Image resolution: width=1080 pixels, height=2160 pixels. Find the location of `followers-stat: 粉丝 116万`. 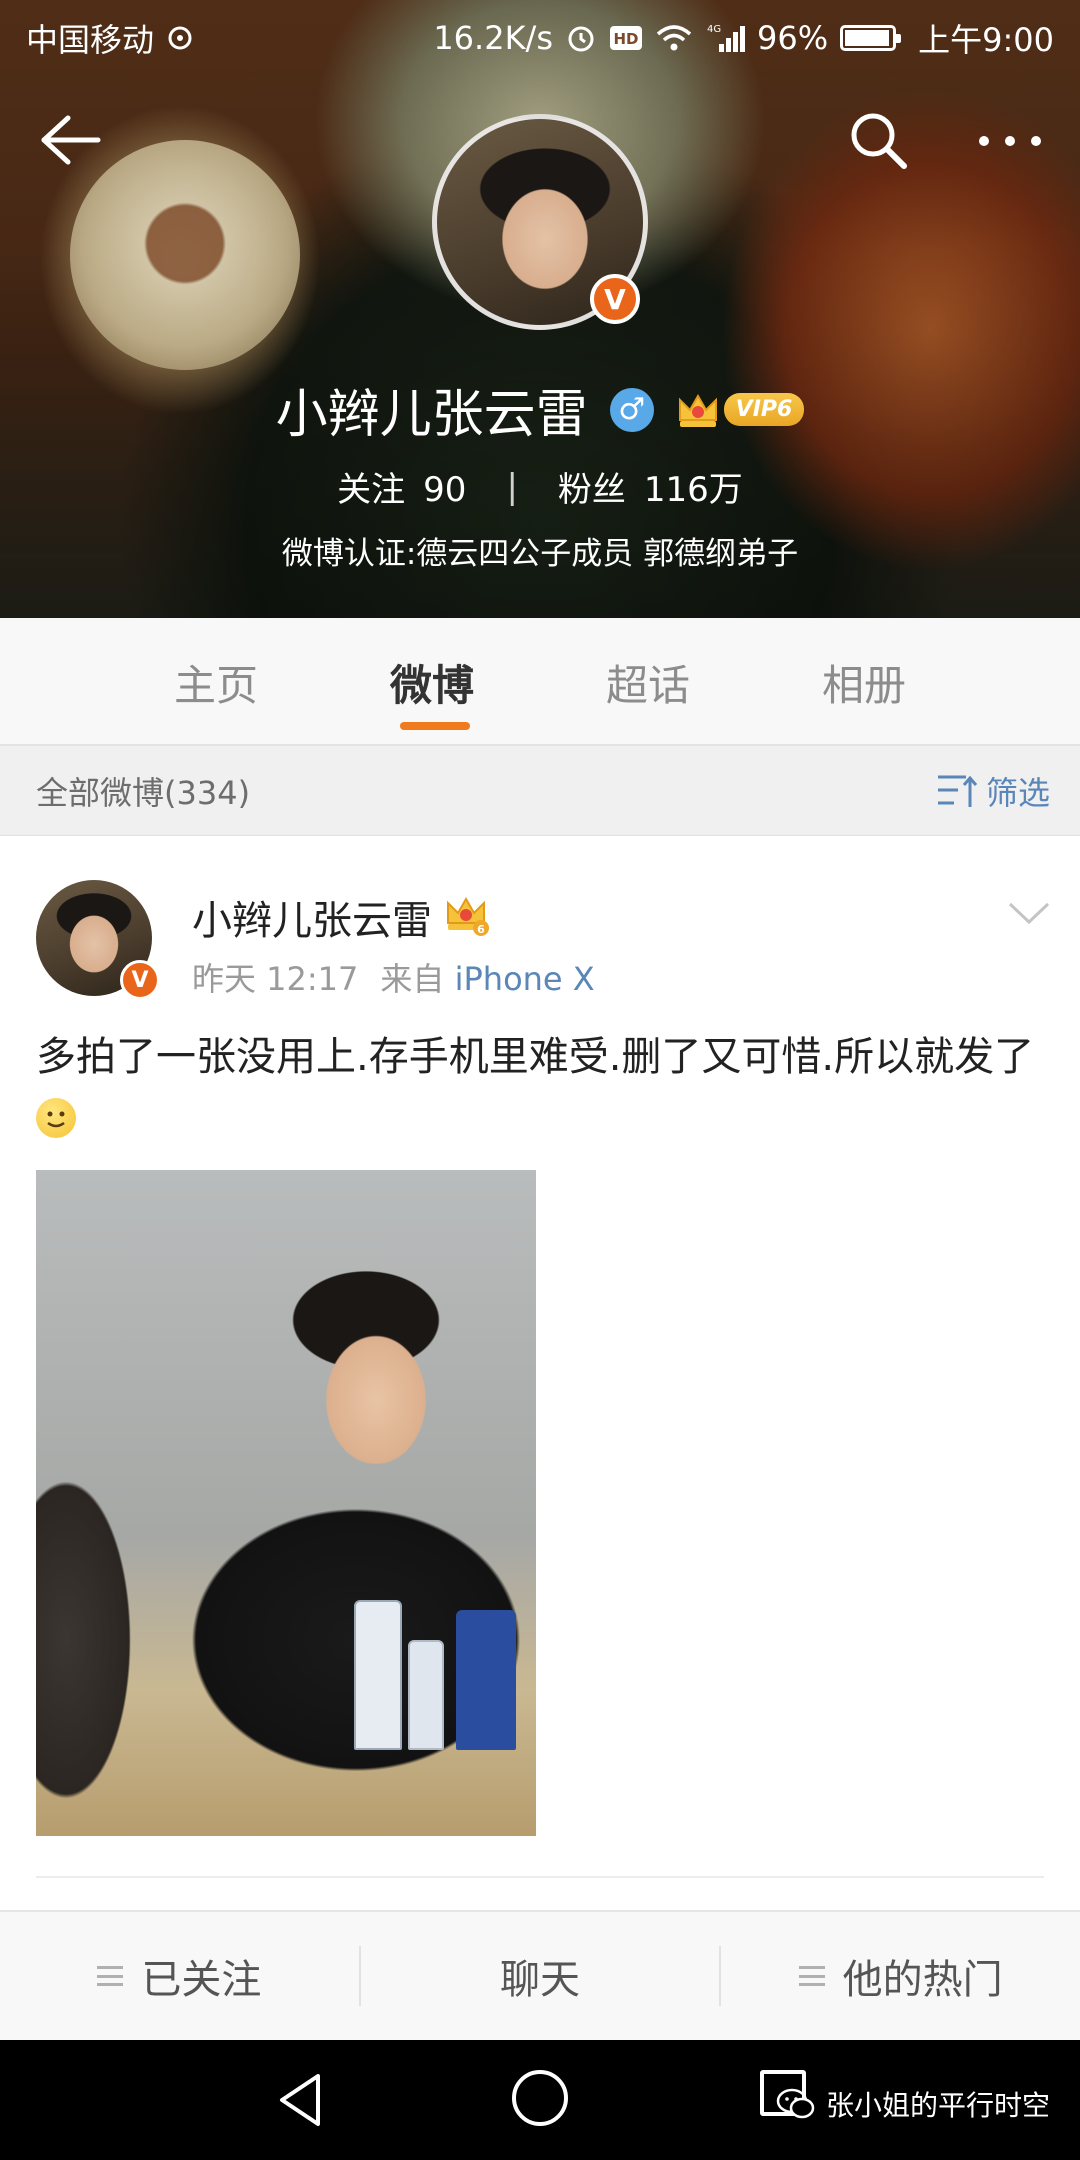

followers-stat: 粉丝 116万 is located at coordinates (650, 486).